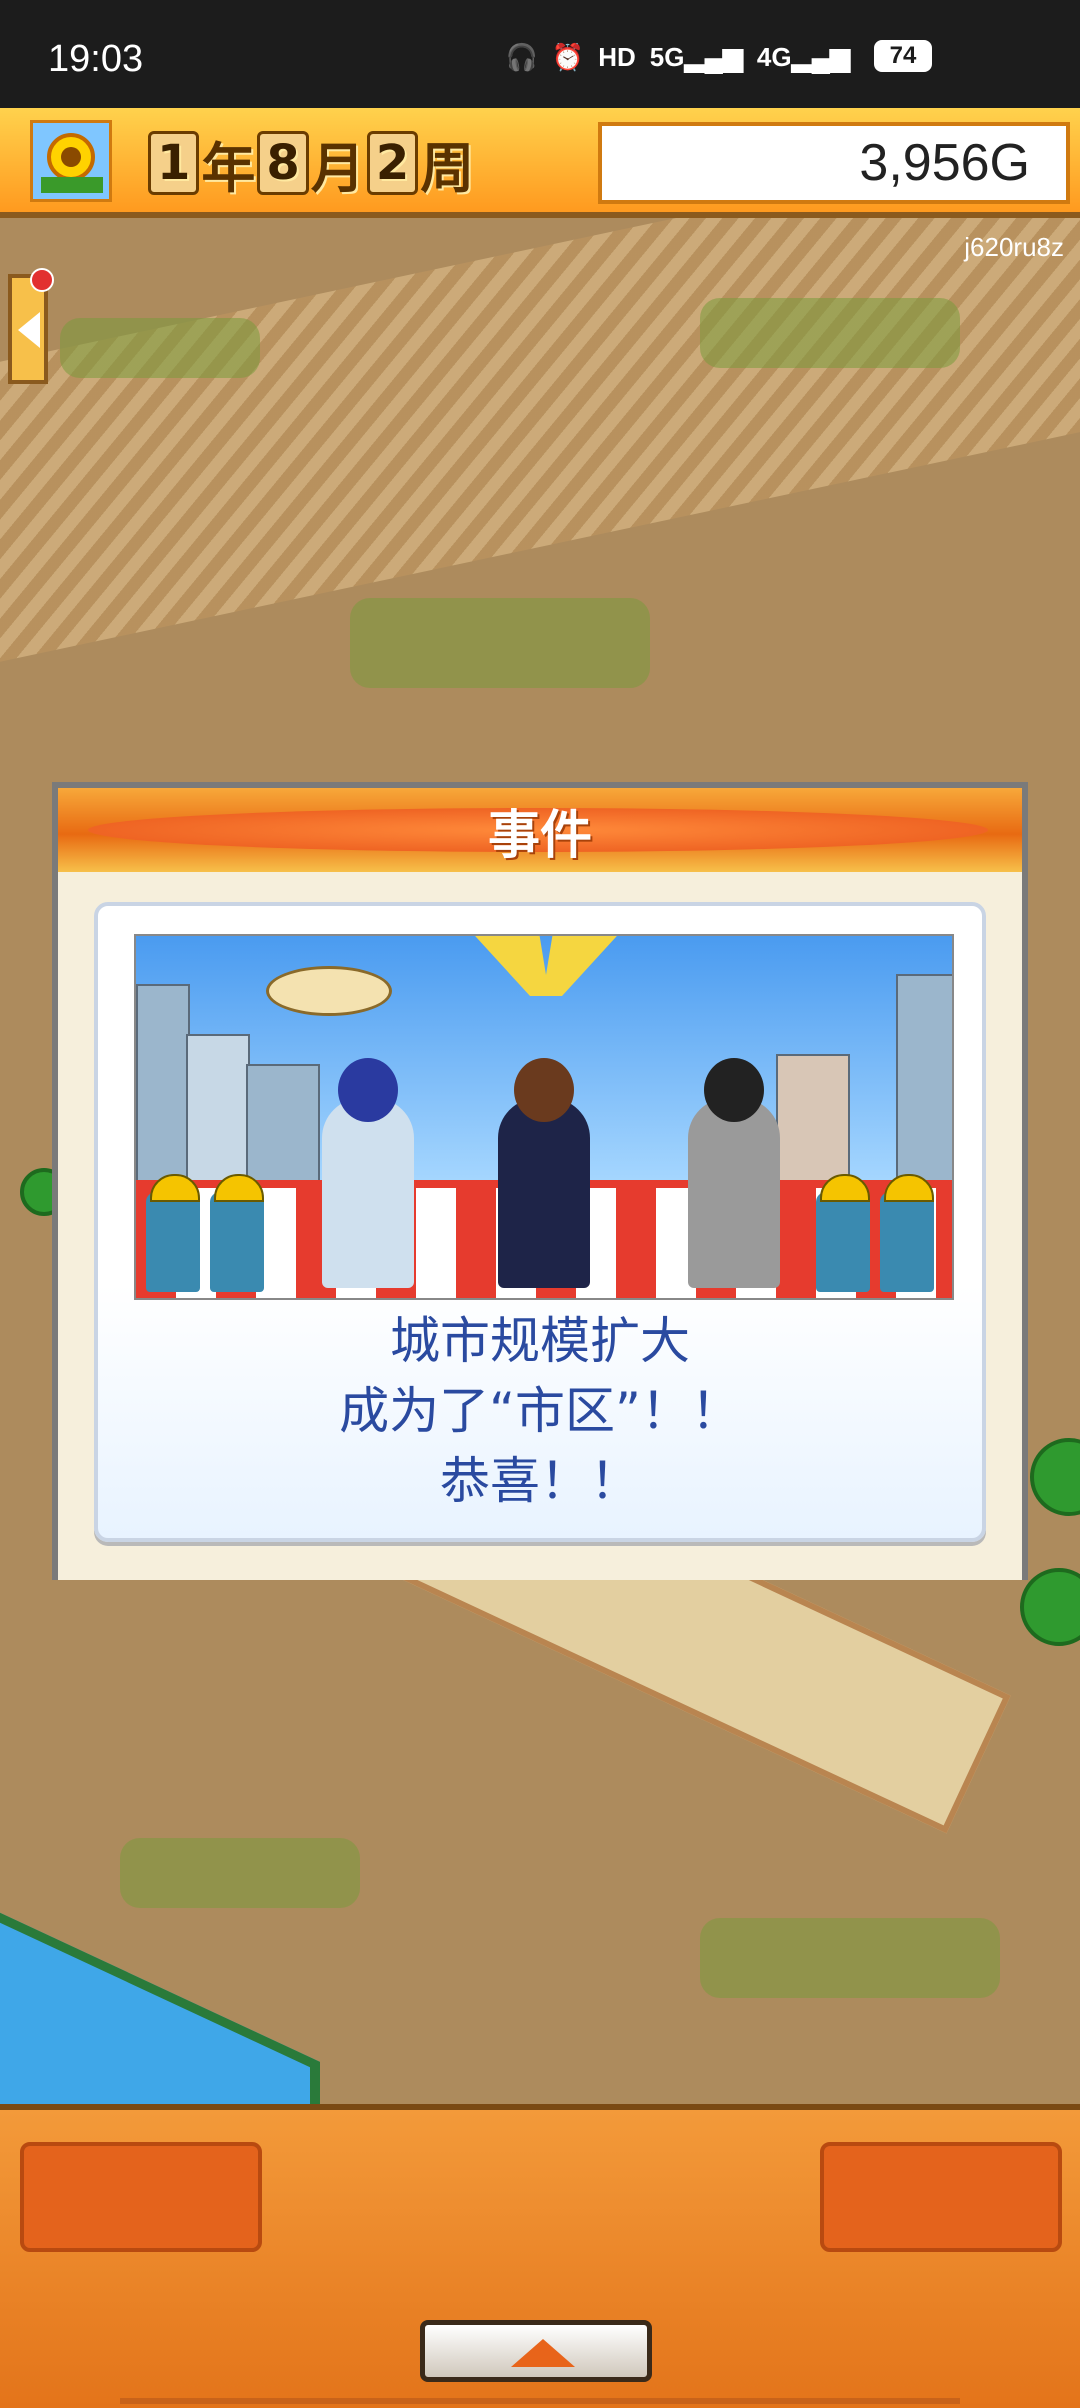 The height and width of the screenshot is (2408, 1080). I want to click on status-bar: 19:03 🎧 ⏰ HD 5G▂▄▆ 4G▂▄▆ 74, so click(540, 54).